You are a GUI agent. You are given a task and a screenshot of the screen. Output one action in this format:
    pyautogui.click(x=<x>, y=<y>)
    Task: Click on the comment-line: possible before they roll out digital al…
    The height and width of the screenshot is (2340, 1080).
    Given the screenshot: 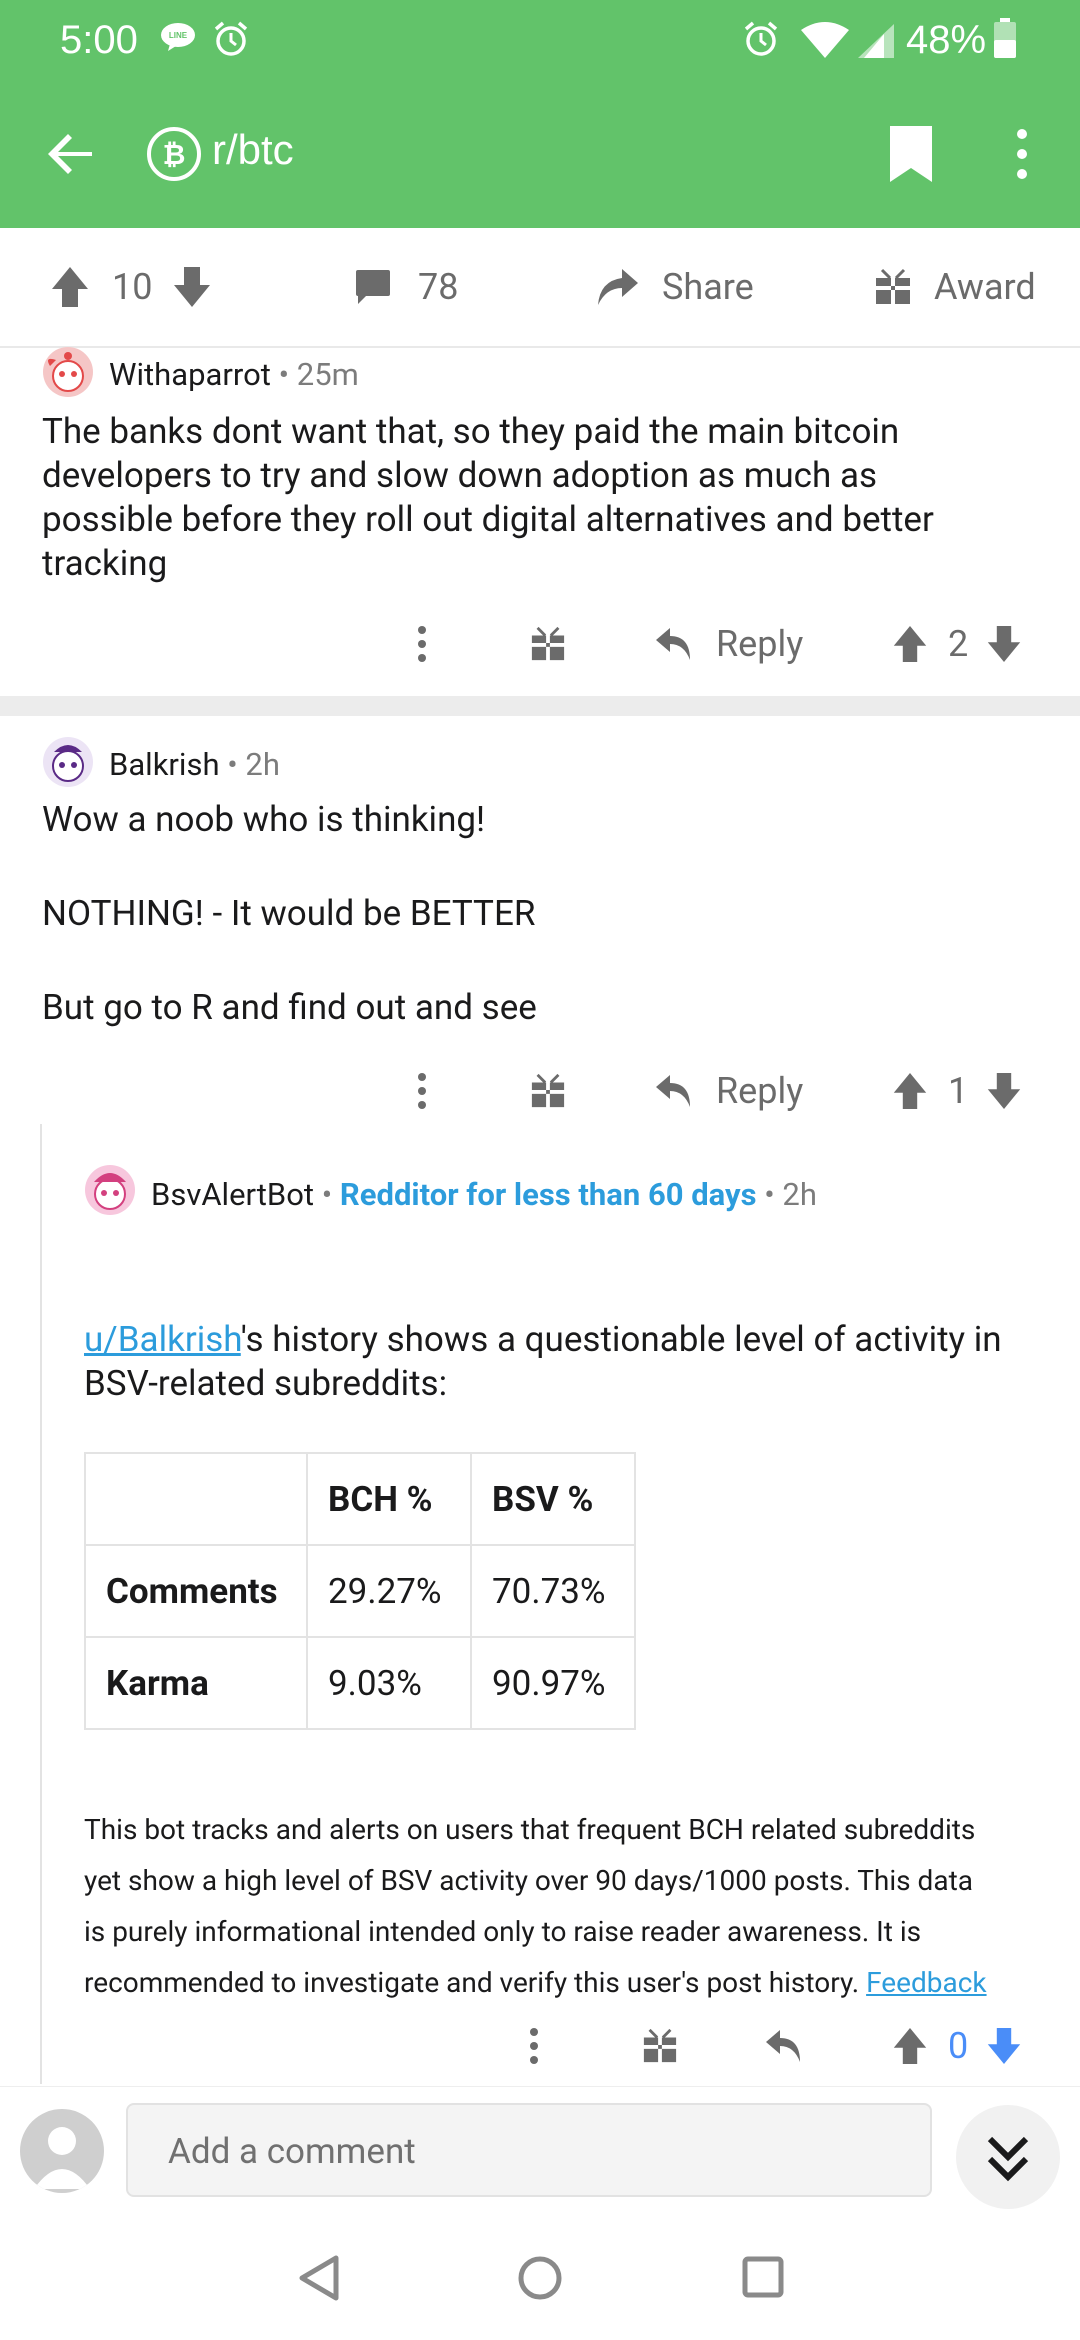 What is the action you would take?
    pyautogui.click(x=488, y=519)
    